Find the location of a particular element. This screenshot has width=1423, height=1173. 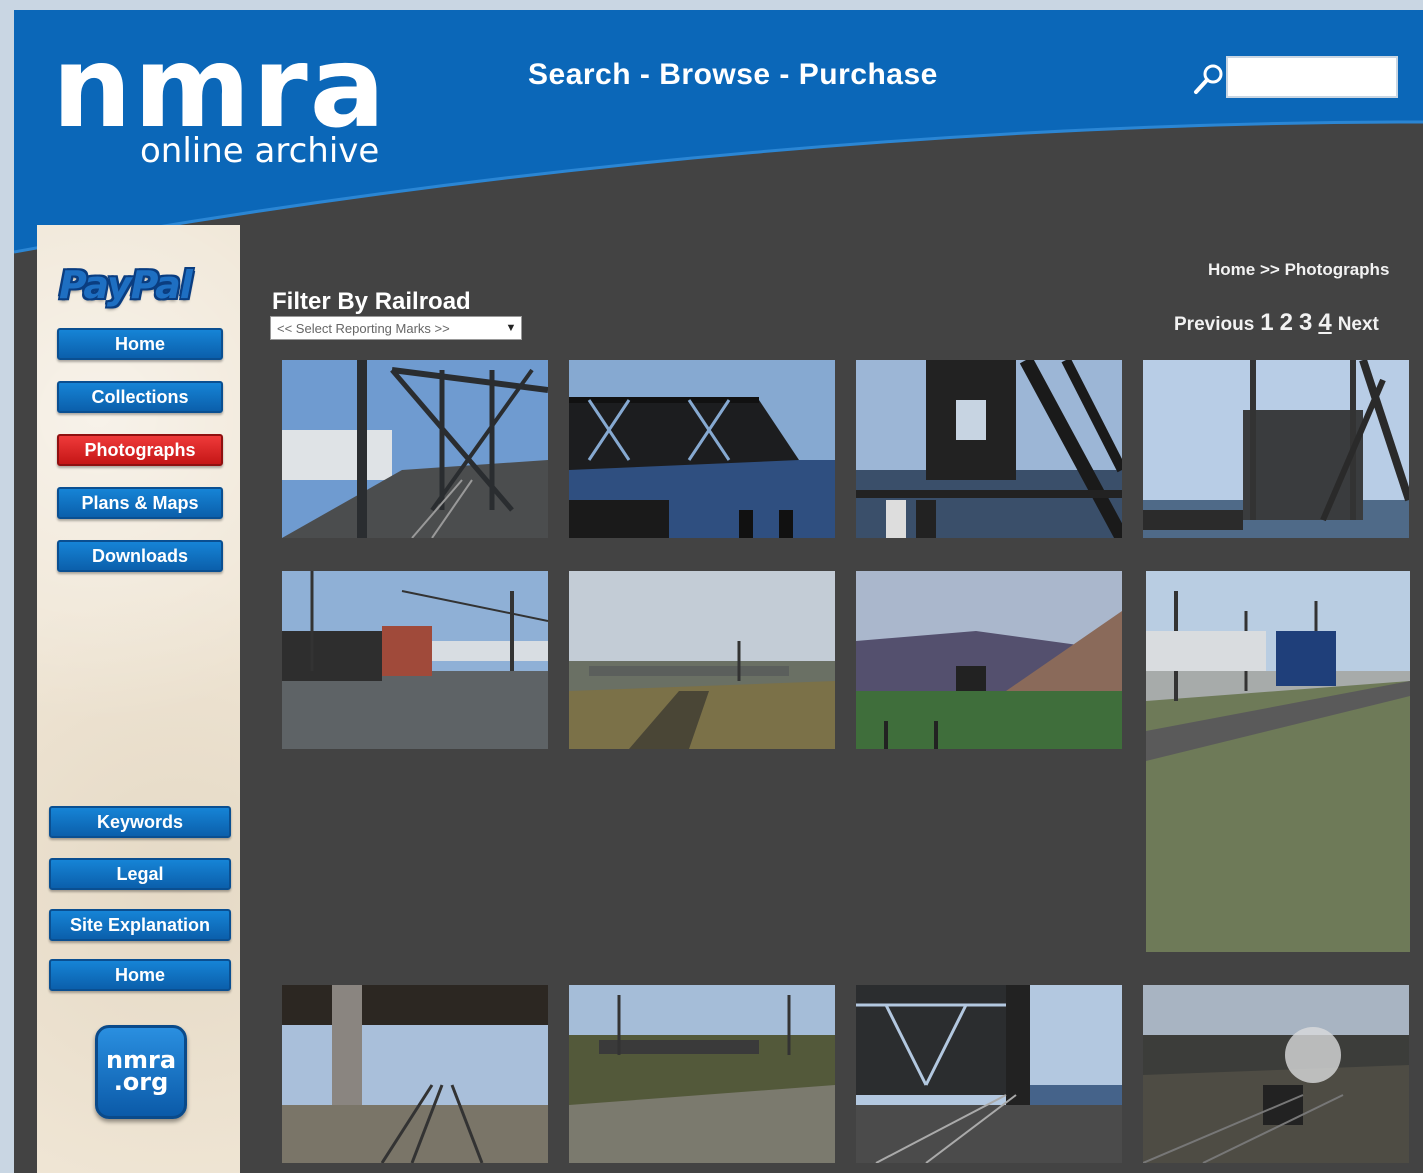

breadcrumb-home-link: Home is located at coordinates (1231, 269).